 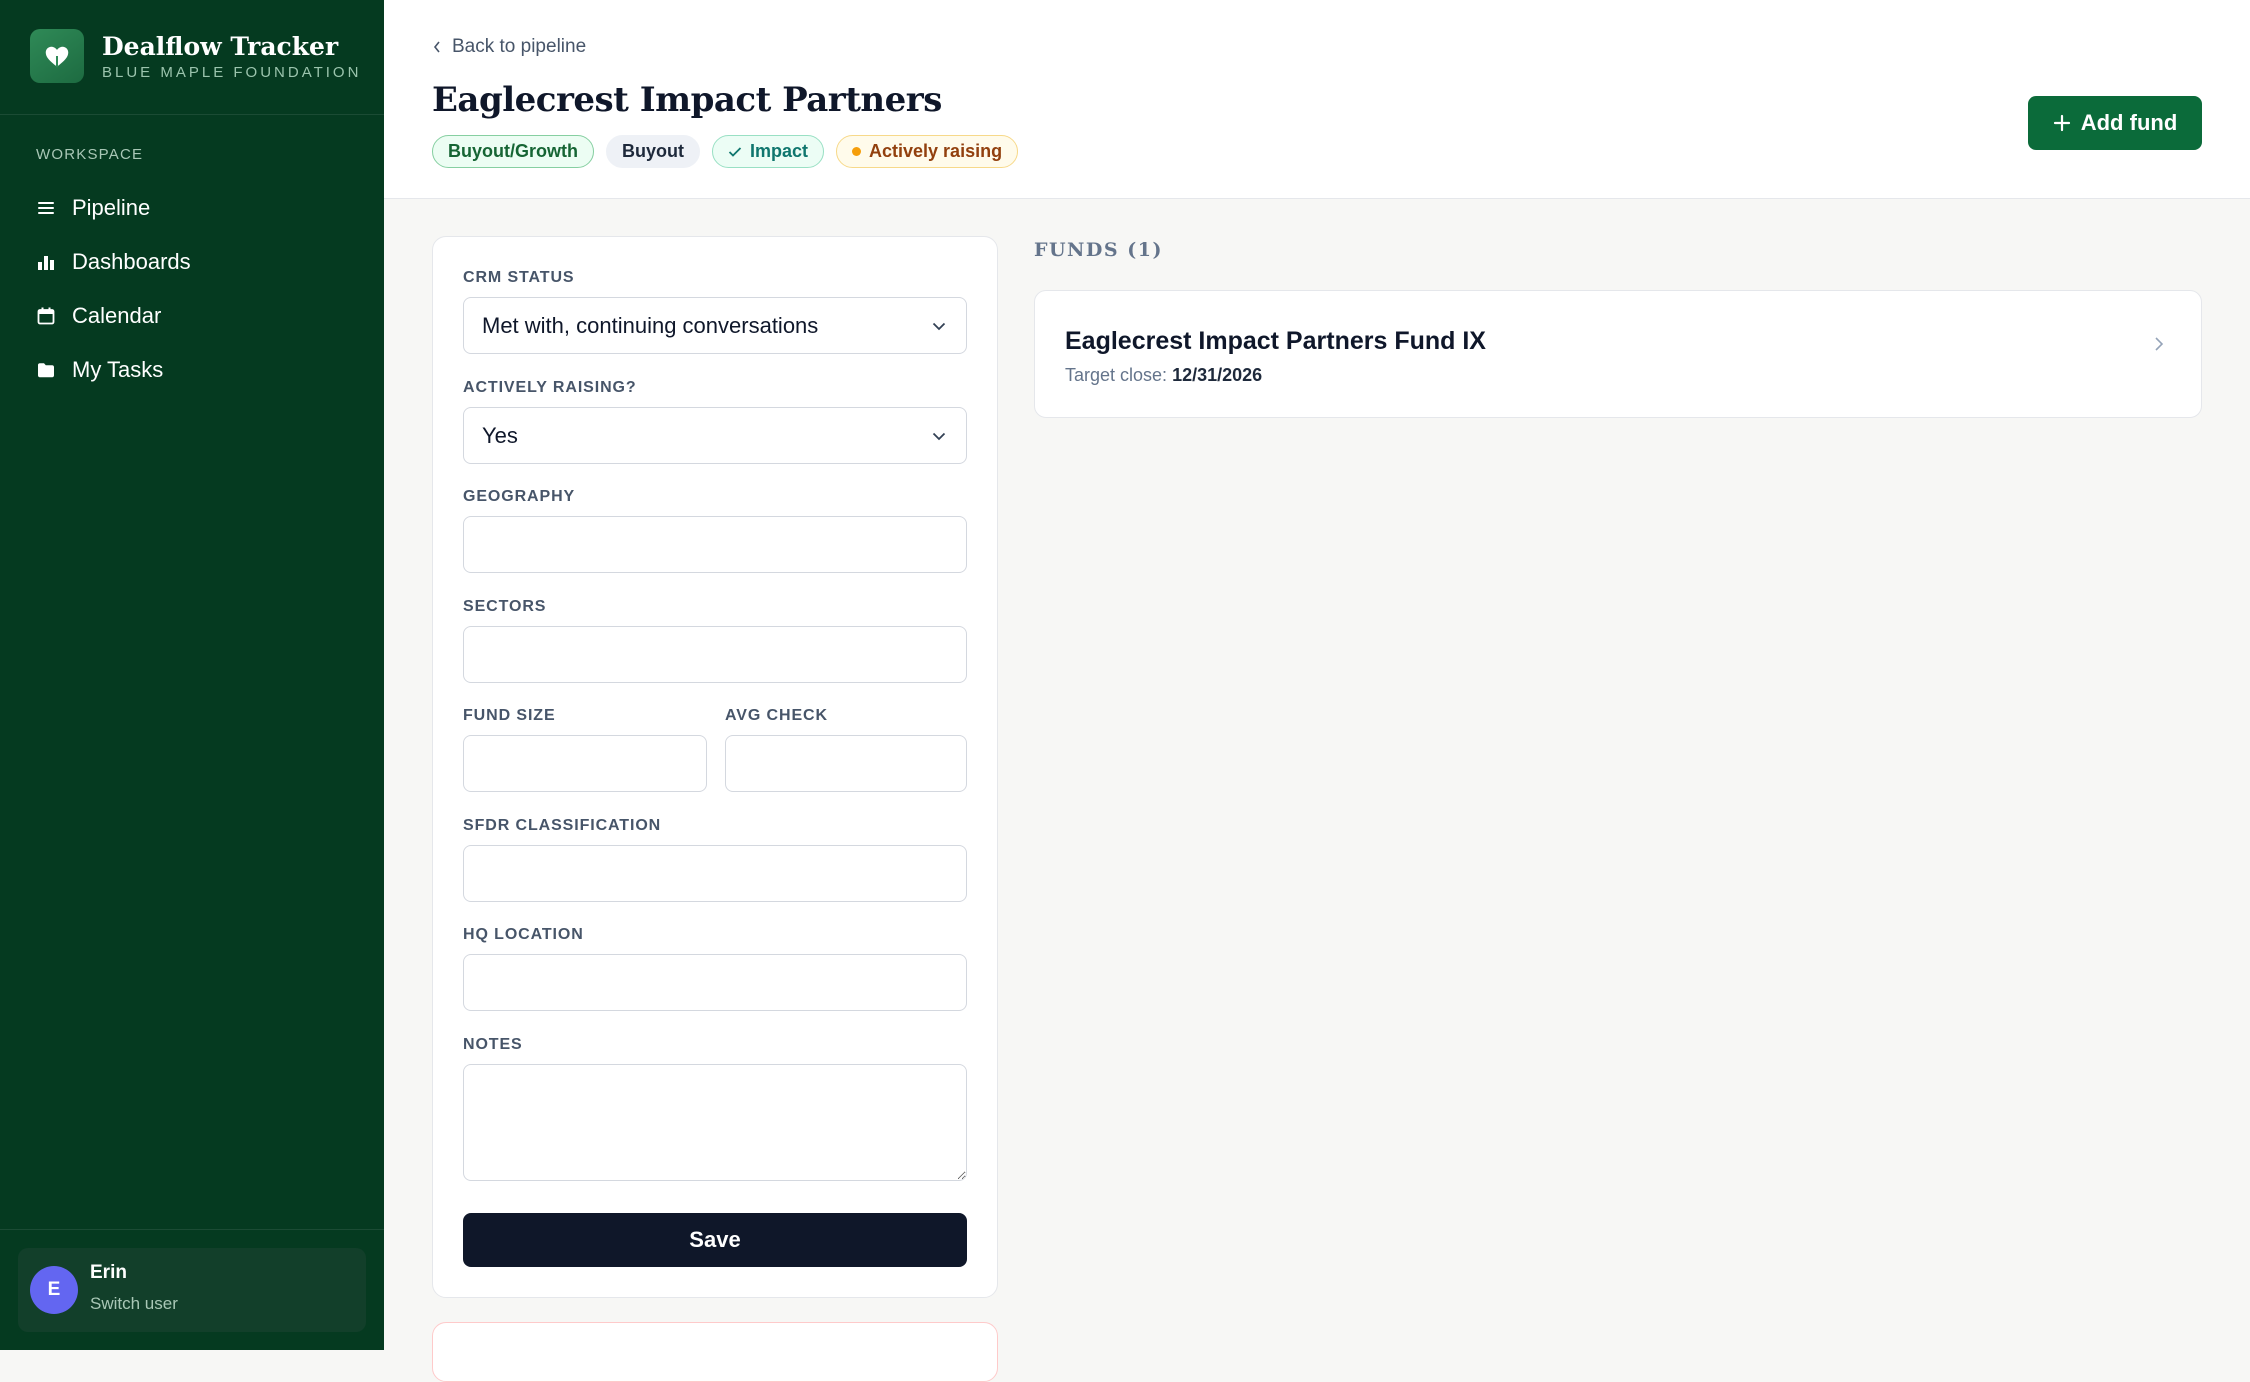 What do you see at coordinates (550, 387) in the screenshot?
I see `actively-raising-label: ACTIVELY RAISING?` at bounding box center [550, 387].